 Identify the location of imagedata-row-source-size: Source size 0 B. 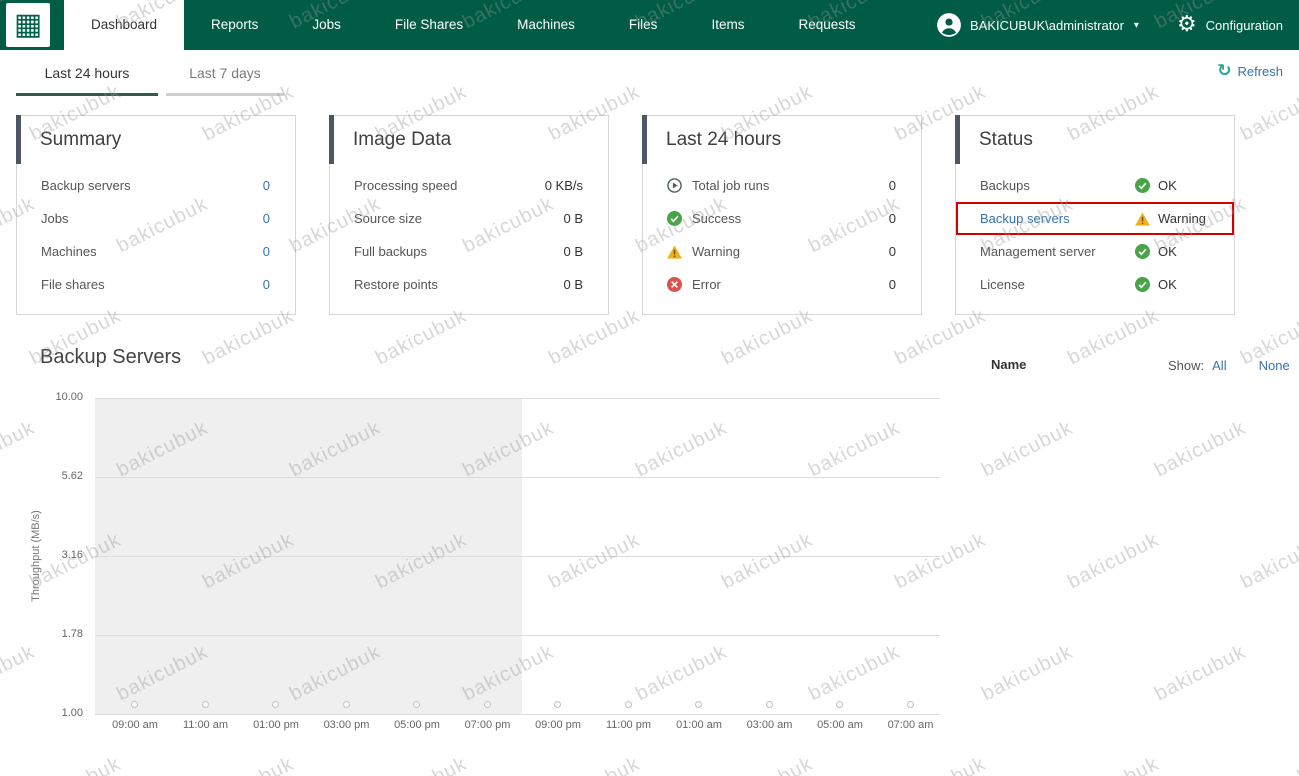
(469, 218).